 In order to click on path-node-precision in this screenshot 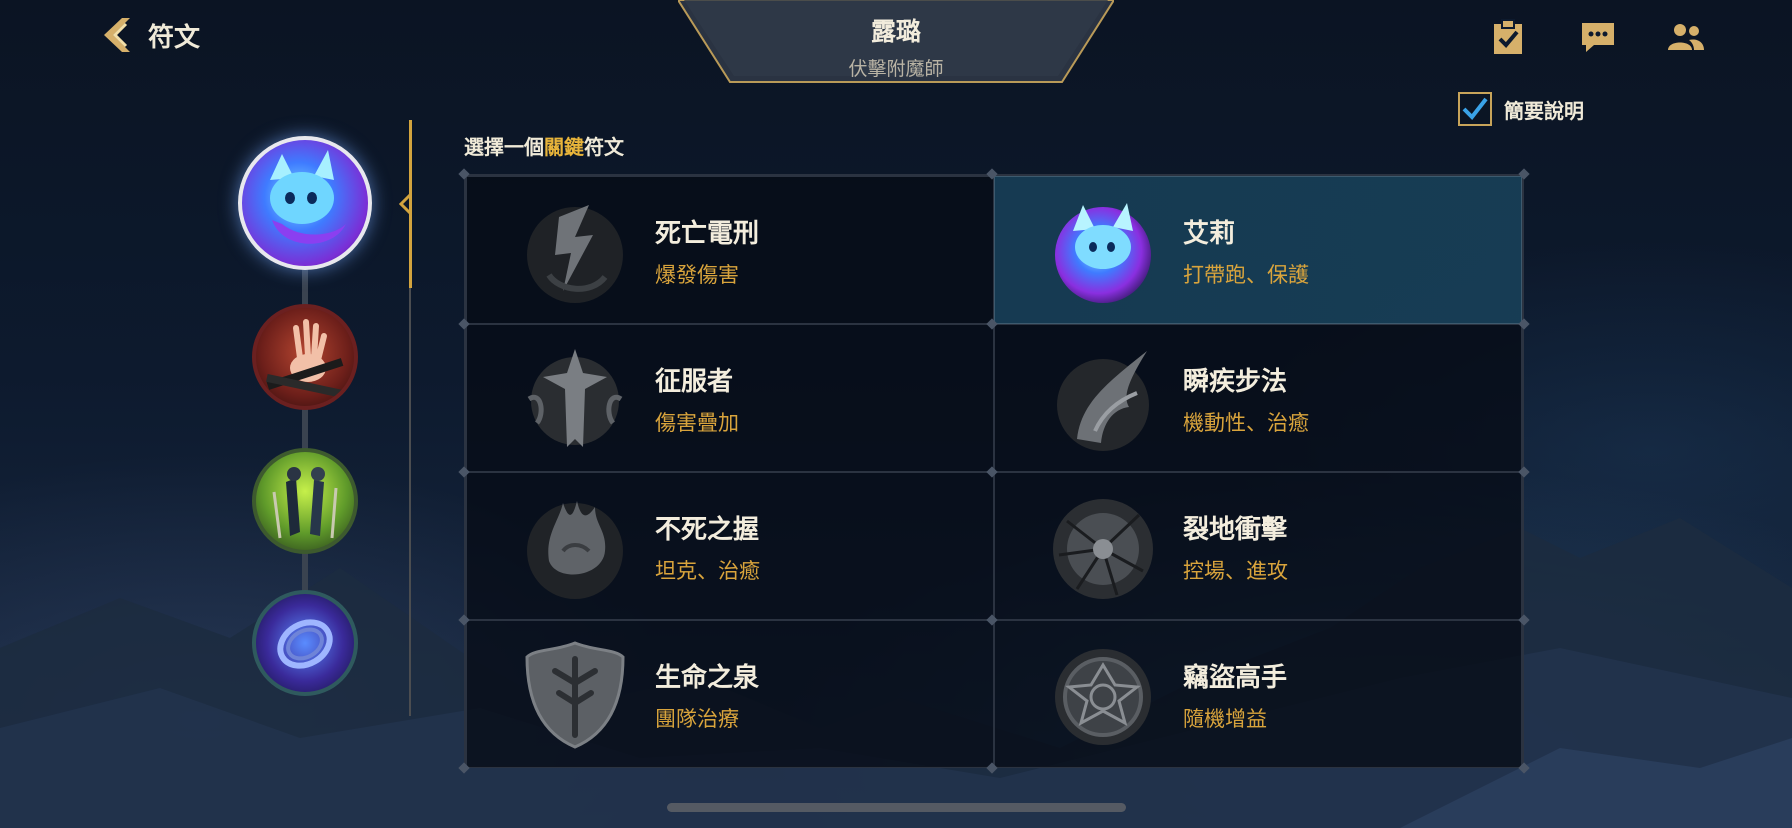, I will do `click(305, 501)`.